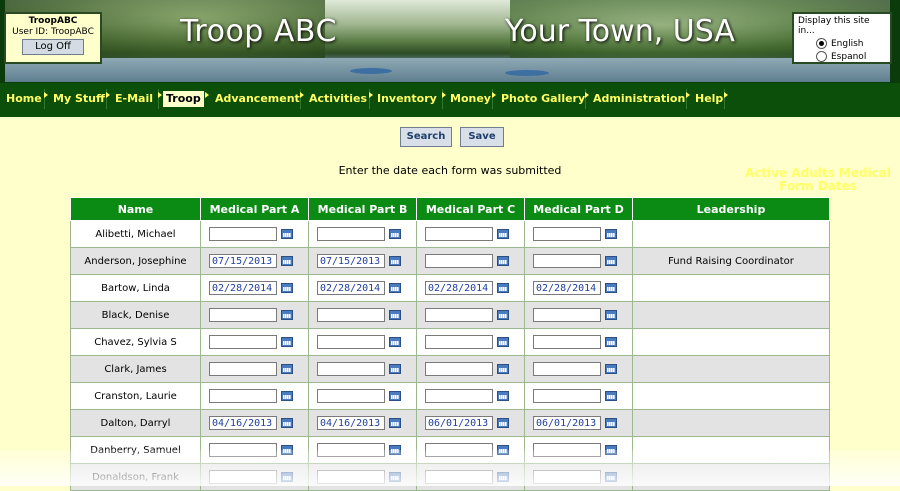 This screenshot has width=900, height=491. I want to click on nav-advancement: Advancement, so click(257, 99).